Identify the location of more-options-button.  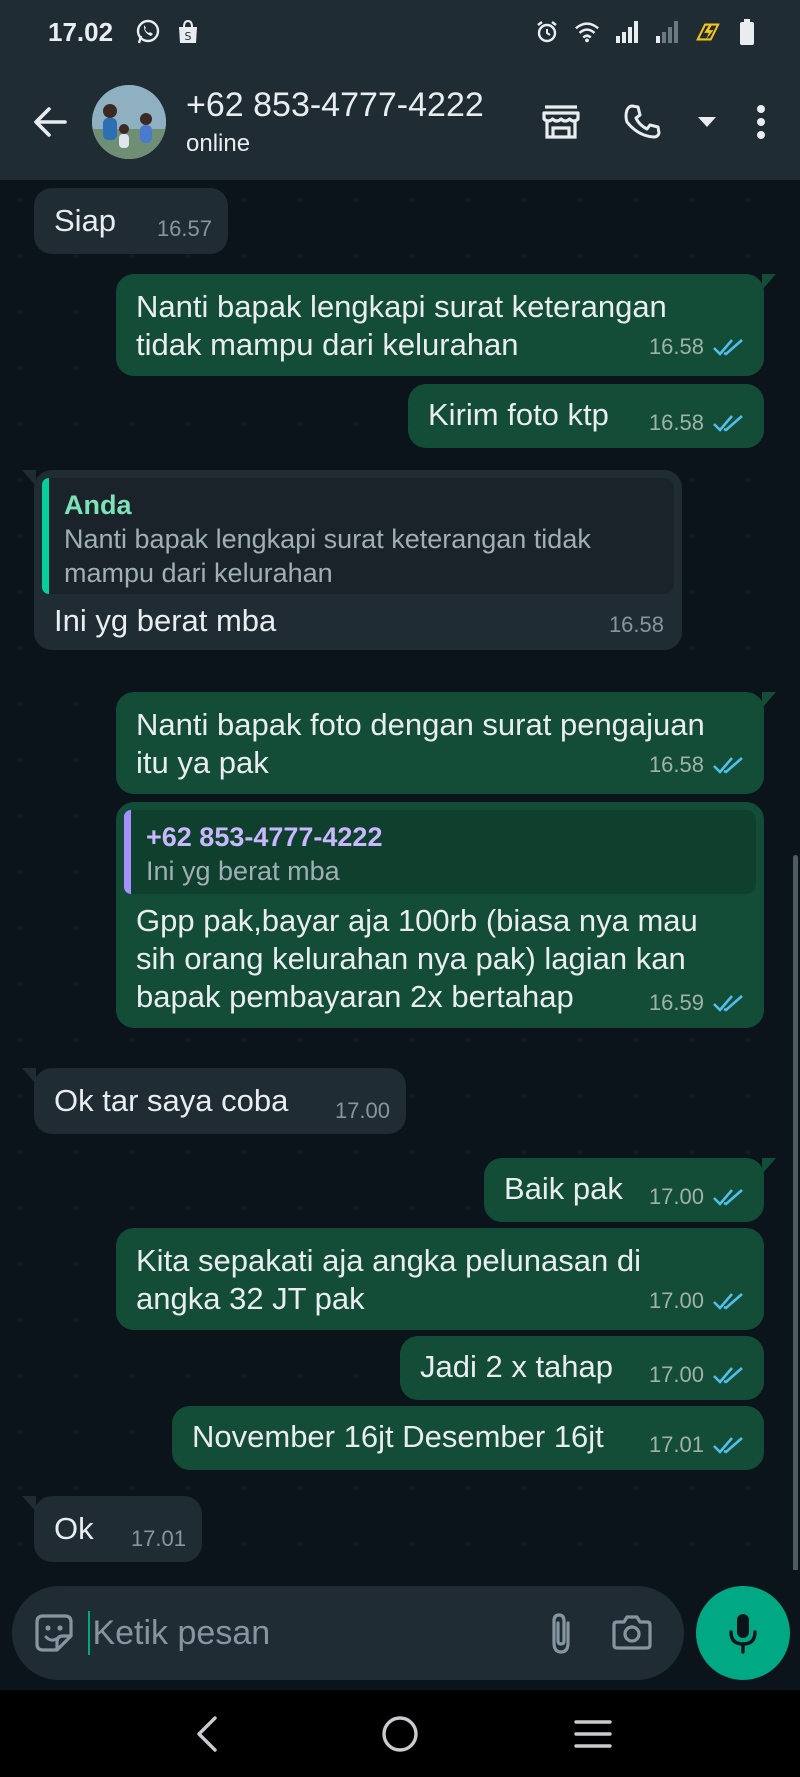
(761, 122).